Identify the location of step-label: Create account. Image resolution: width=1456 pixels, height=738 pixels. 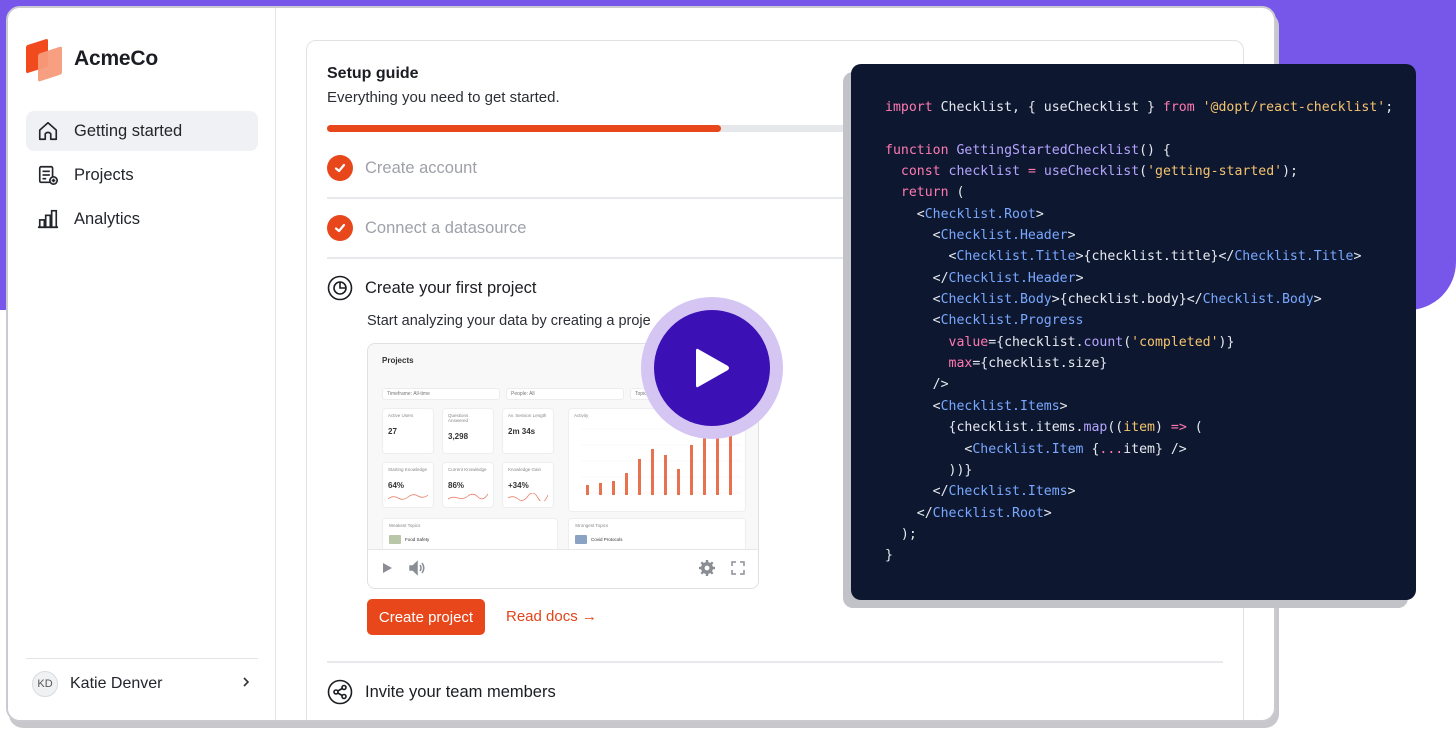
(421, 167).